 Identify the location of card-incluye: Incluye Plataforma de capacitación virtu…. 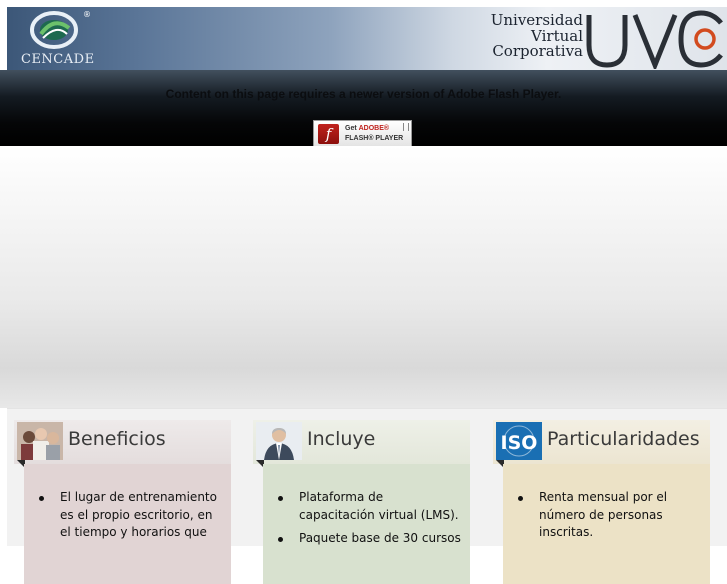
(361, 502).